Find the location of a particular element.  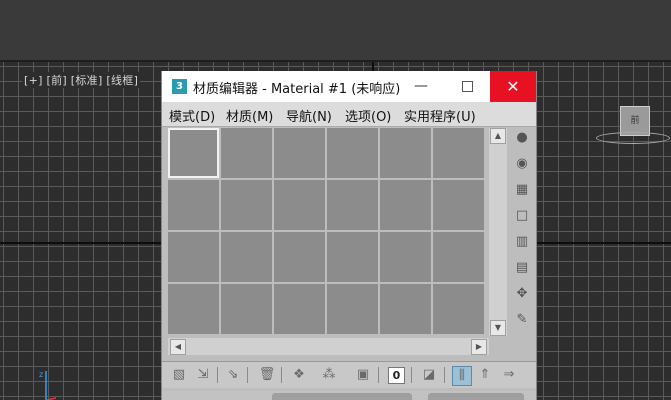

maximize-button is located at coordinates (467, 86).